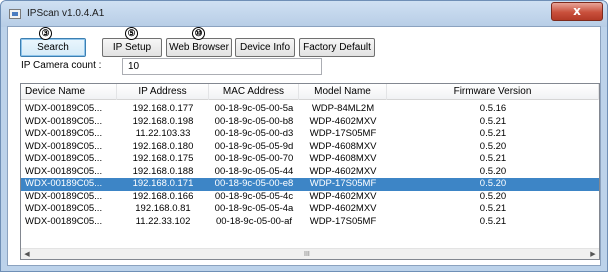 This screenshot has width=608, height=272. I want to click on mac-address-cell: 00-18-9c-05-05-9d, so click(254, 146).